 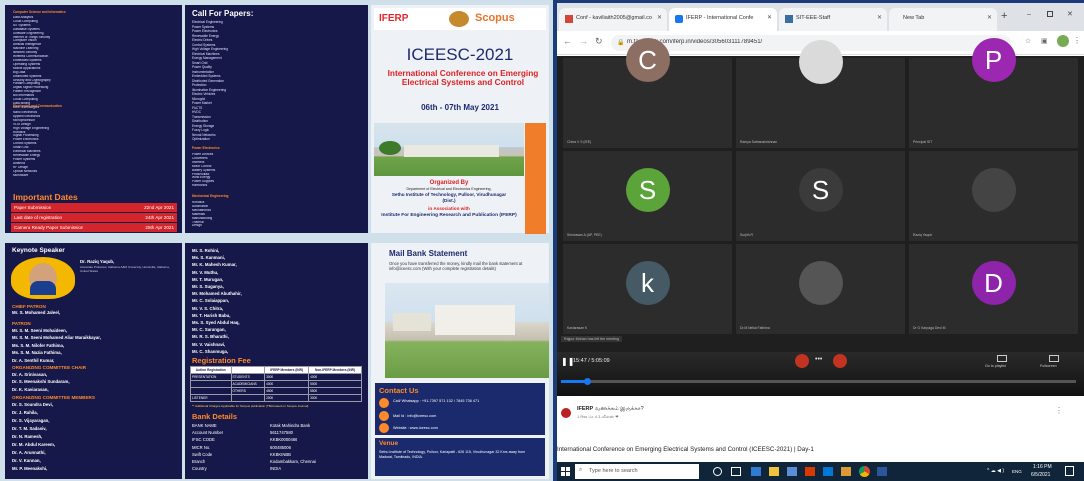 What do you see at coordinates (1069, 471) in the screenshot?
I see `notification-icon` at bounding box center [1069, 471].